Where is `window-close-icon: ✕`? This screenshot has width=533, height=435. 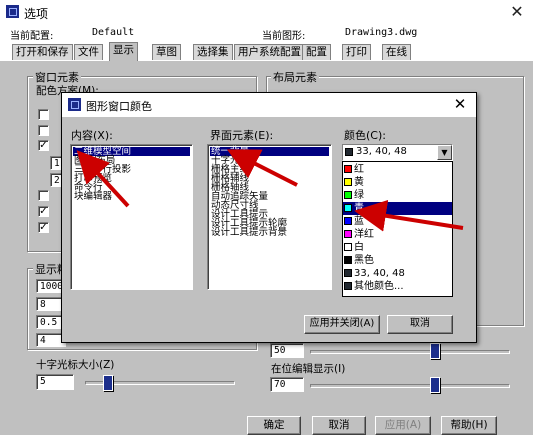 window-close-icon: ✕ is located at coordinates (517, 12).